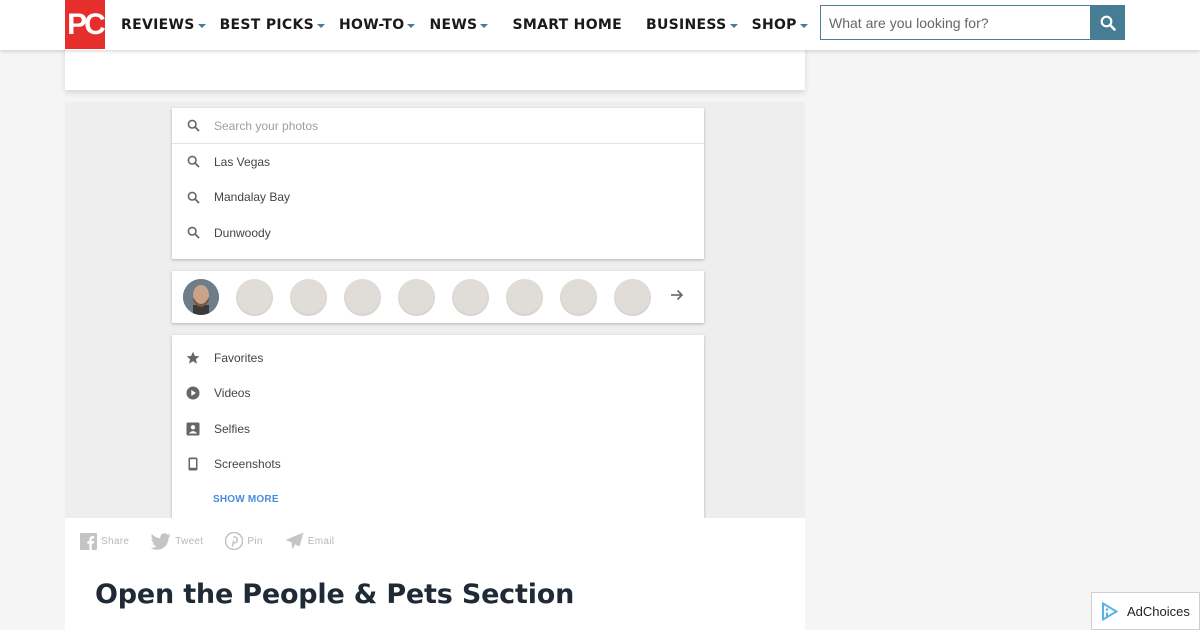 The width and height of the screenshot is (1200, 630). I want to click on nav-how-to: HOW-TO, so click(377, 25).